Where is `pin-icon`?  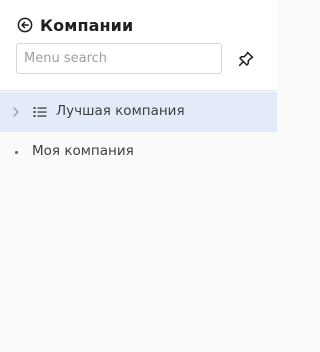 pin-icon is located at coordinates (246, 59).